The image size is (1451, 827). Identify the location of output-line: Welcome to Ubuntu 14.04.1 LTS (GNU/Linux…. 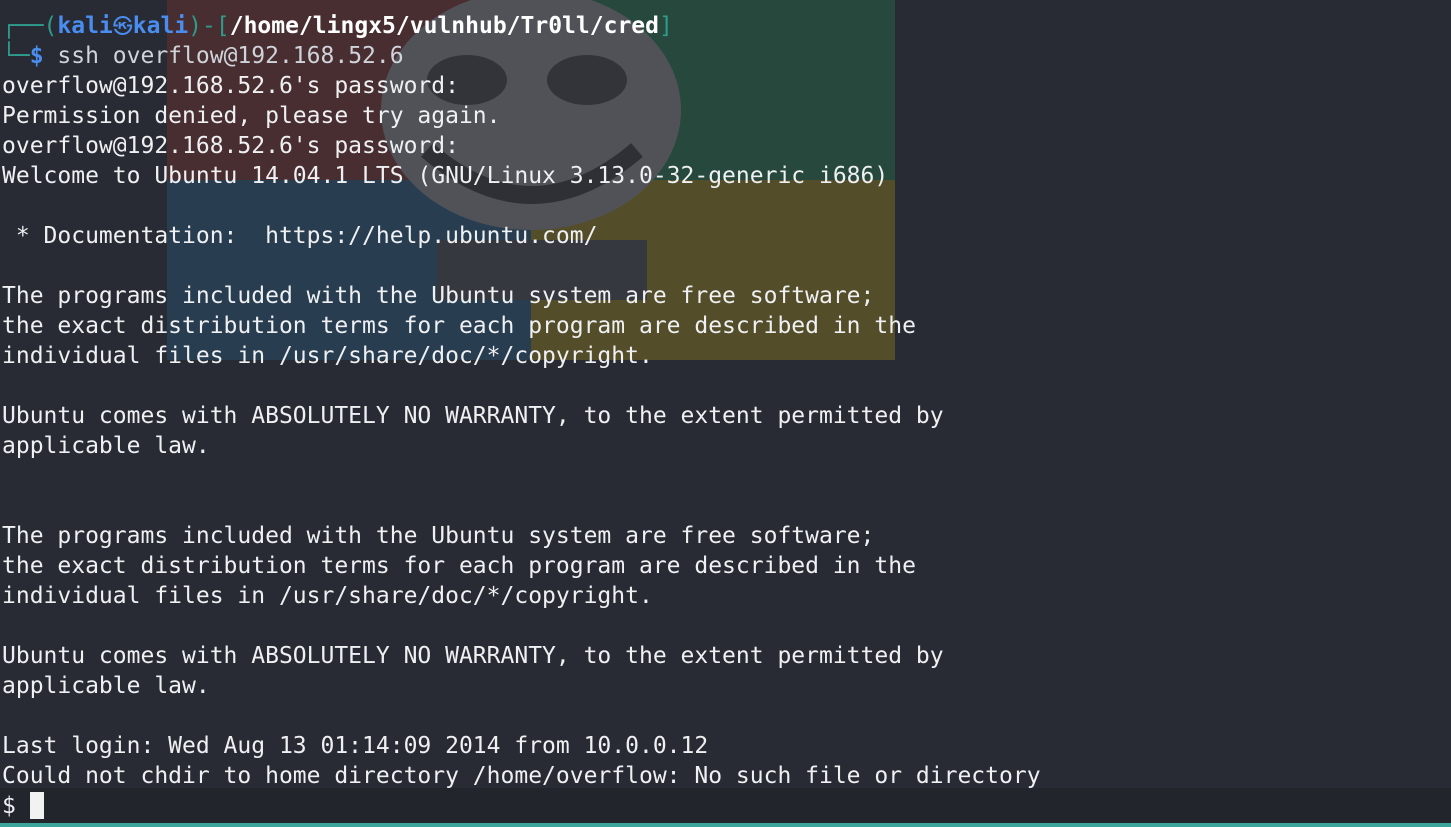
(445, 176).